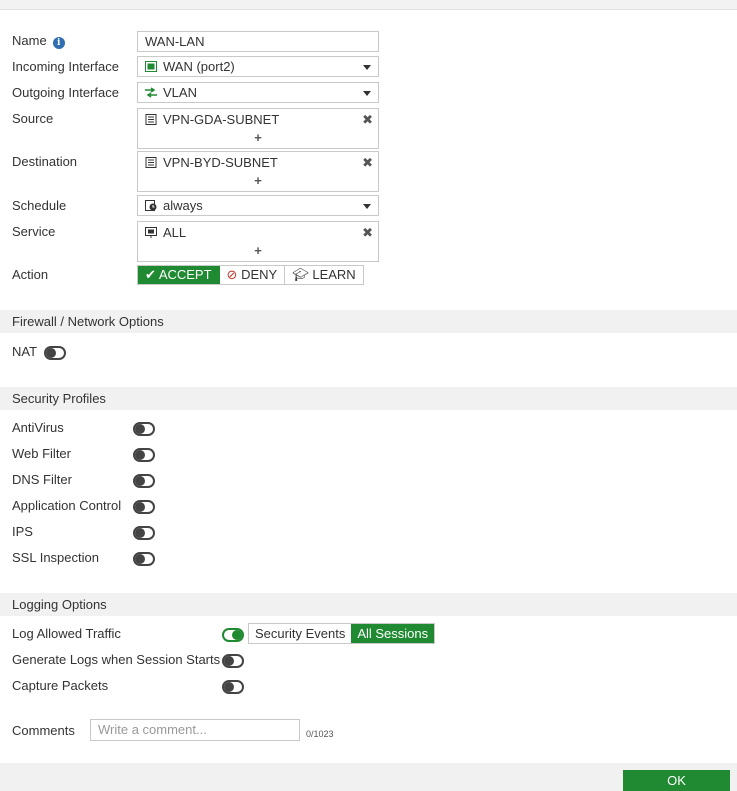  Describe the element at coordinates (259, 274) in the screenshot. I see `deny-label: DENY` at that location.